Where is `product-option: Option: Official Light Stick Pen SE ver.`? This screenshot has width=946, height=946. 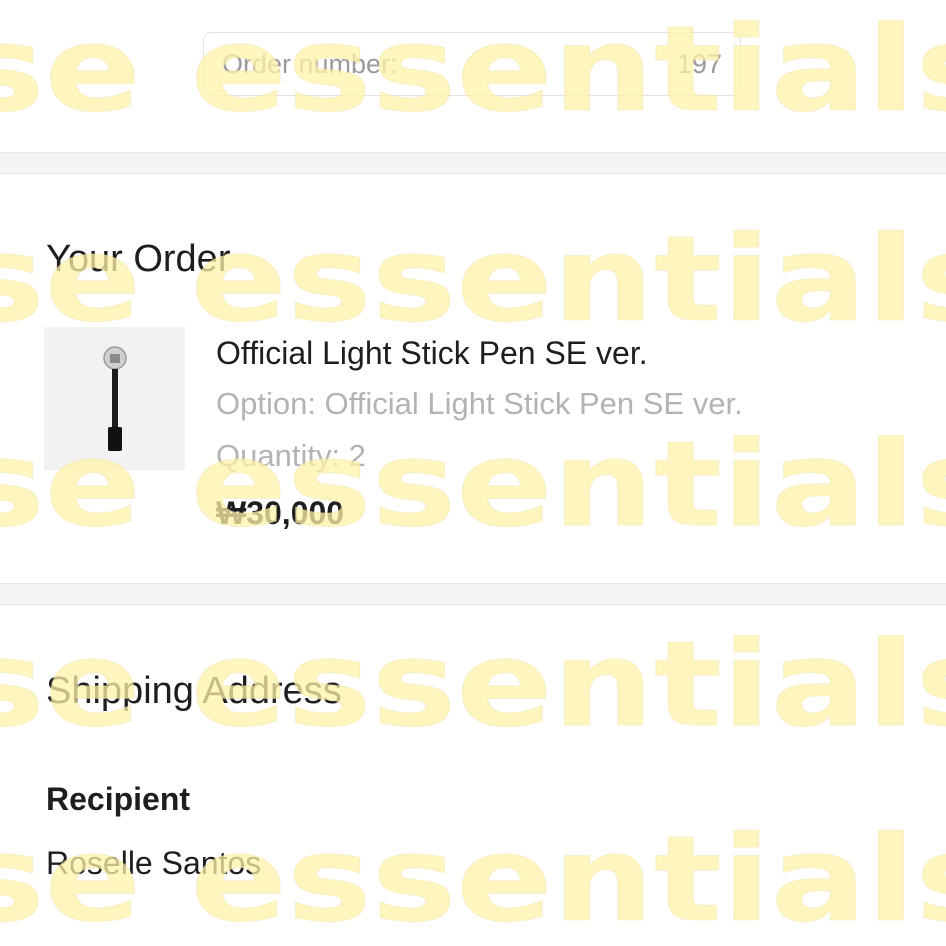 product-option: Option: Official Light Stick Pen SE ver. is located at coordinates (479, 403).